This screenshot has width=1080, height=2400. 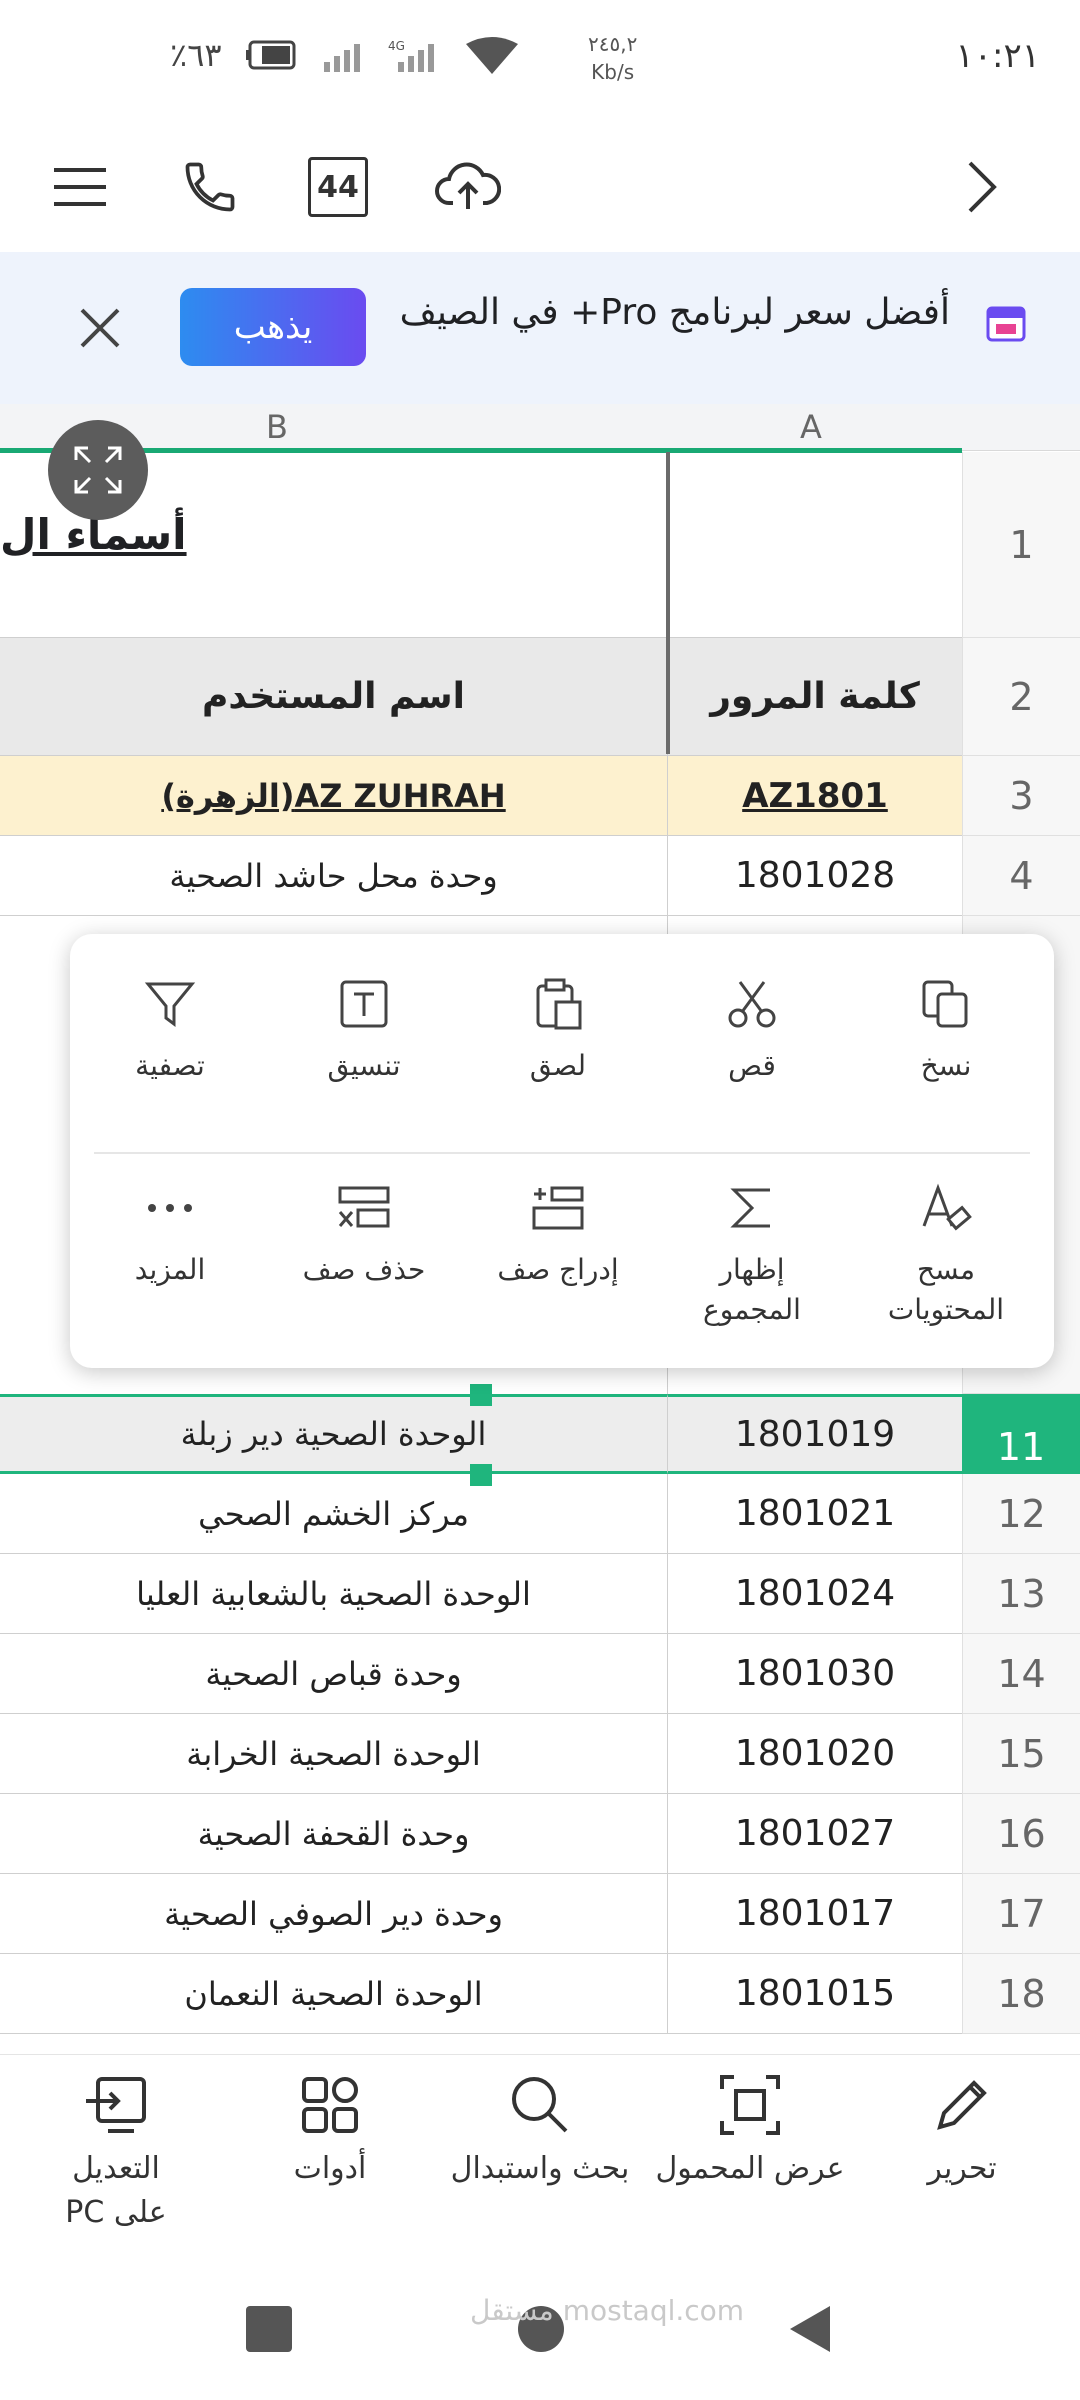 What do you see at coordinates (946, 1289) in the screenshot?
I see `menu-clear-label: مسح المحتويات` at bounding box center [946, 1289].